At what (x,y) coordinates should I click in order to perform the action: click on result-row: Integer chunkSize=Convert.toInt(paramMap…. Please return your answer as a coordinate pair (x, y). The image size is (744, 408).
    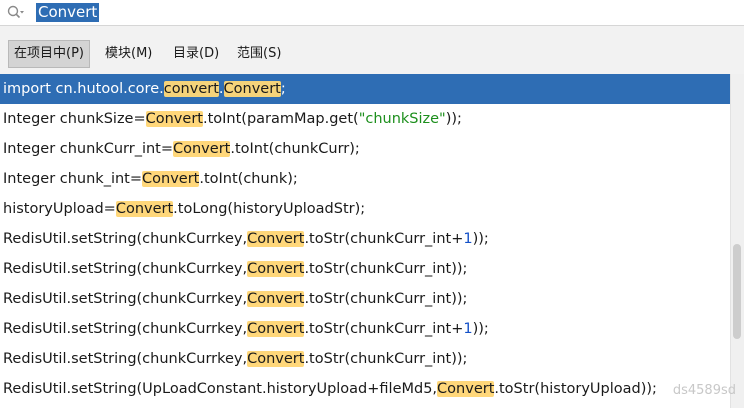
    Looking at the image, I should click on (365, 119).